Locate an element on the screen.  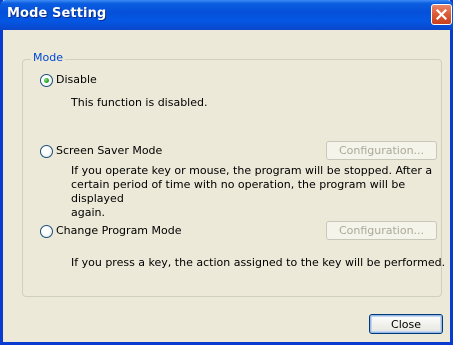
radio-disable: Disable is located at coordinates (68, 80).